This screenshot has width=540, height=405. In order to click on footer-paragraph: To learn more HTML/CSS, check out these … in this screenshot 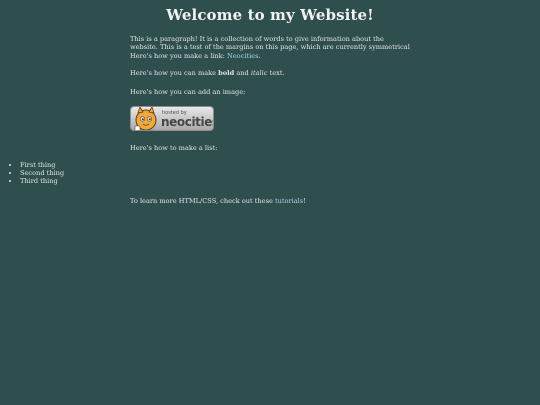, I will do `click(271, 201)`.